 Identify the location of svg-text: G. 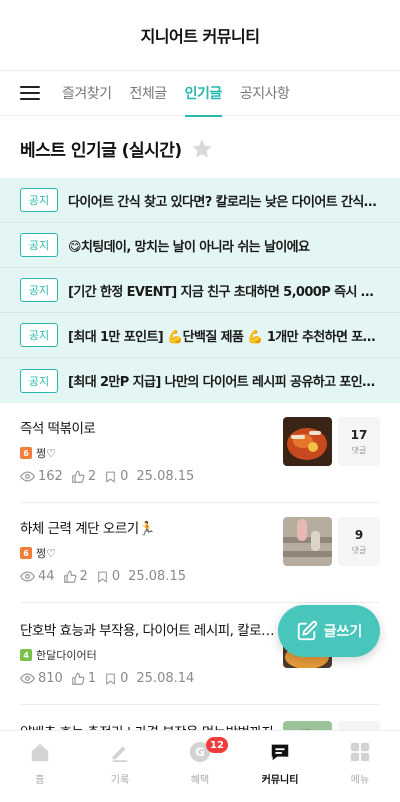
(200, 752).